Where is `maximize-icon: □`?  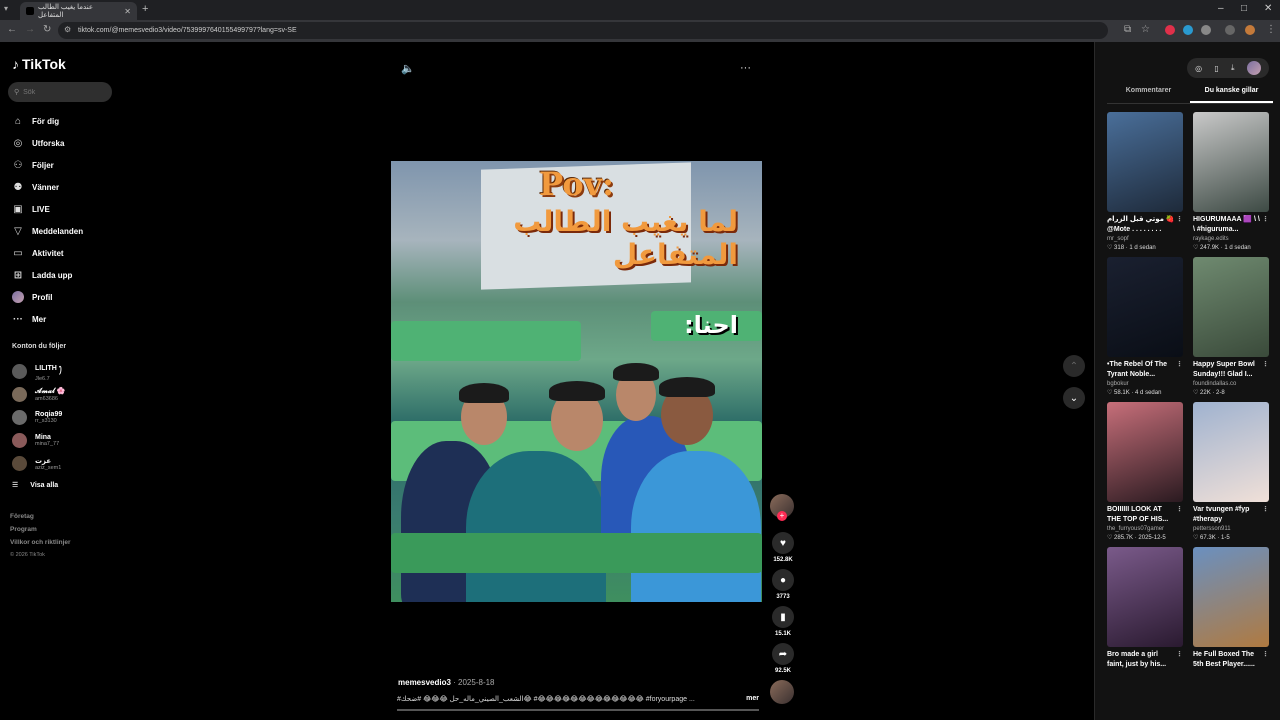
maximize-icon: □ is located at coordinates (1244, 8).